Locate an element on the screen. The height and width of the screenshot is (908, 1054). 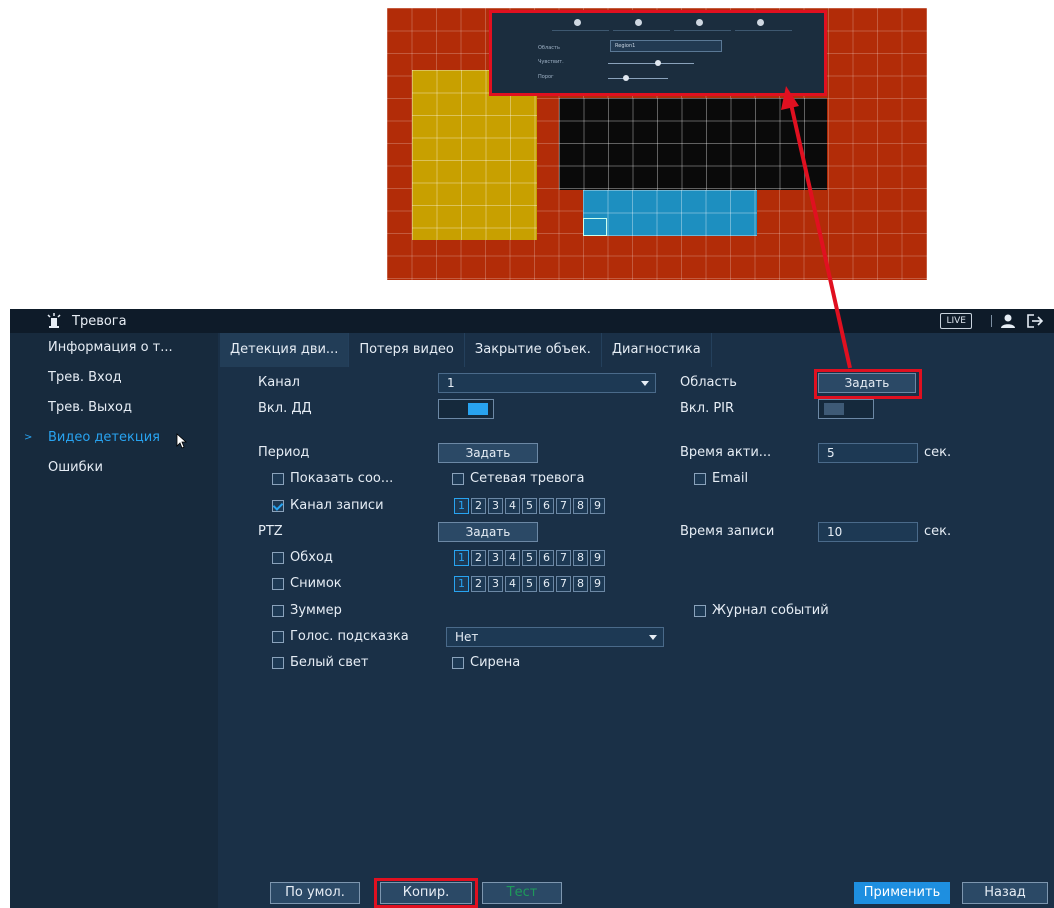
record-channel-6: 6 is located at coordinates (546, 506).